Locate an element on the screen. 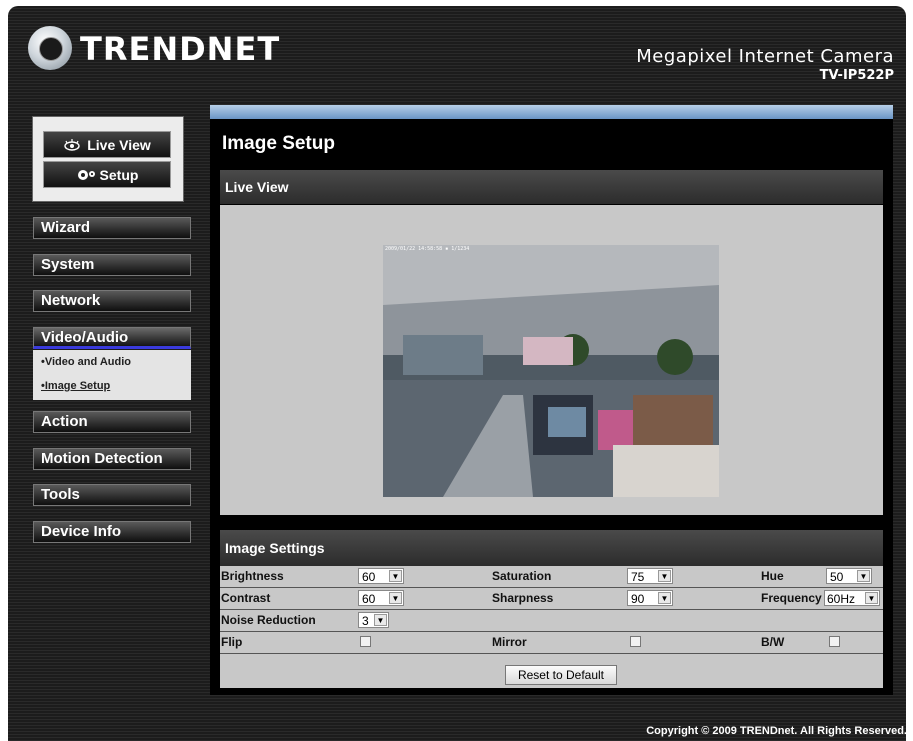  setup-button: Setup is located at coordinates (107, 174).